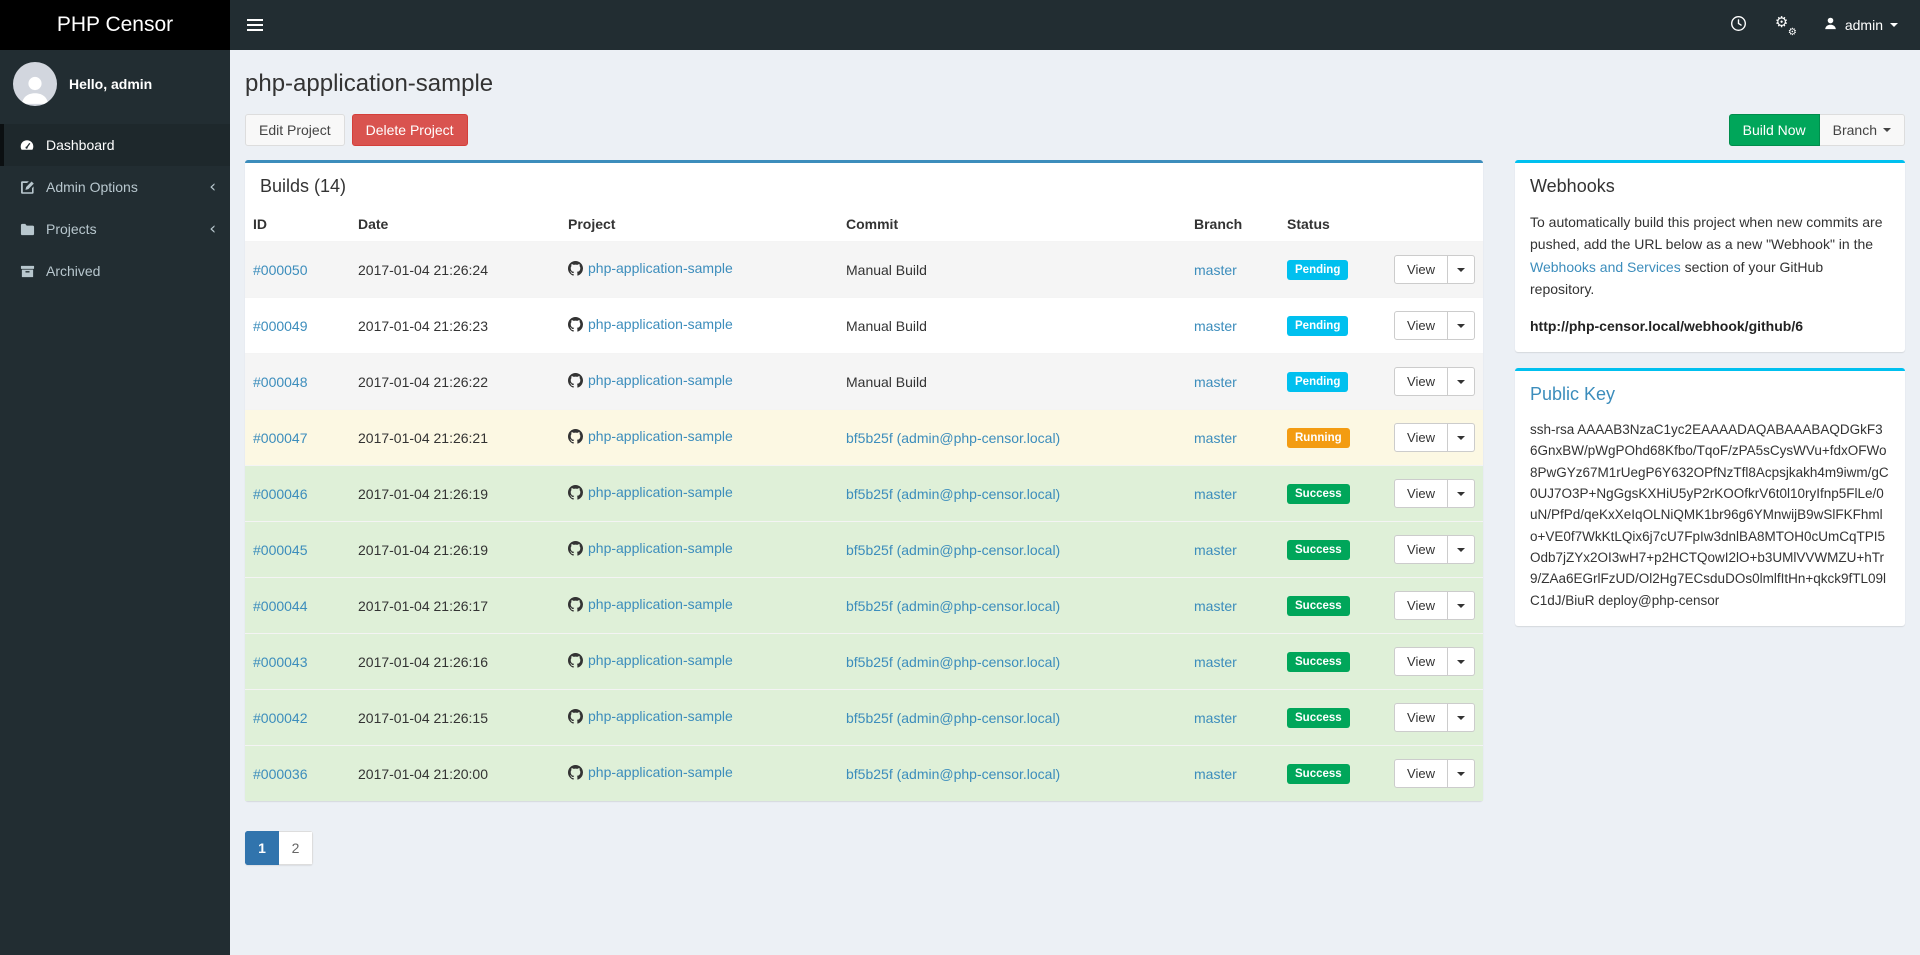 The height and width of the screenshot is (955, 1920). I want to click on branch-dropdown-button: Branch, so click(1862, 130).